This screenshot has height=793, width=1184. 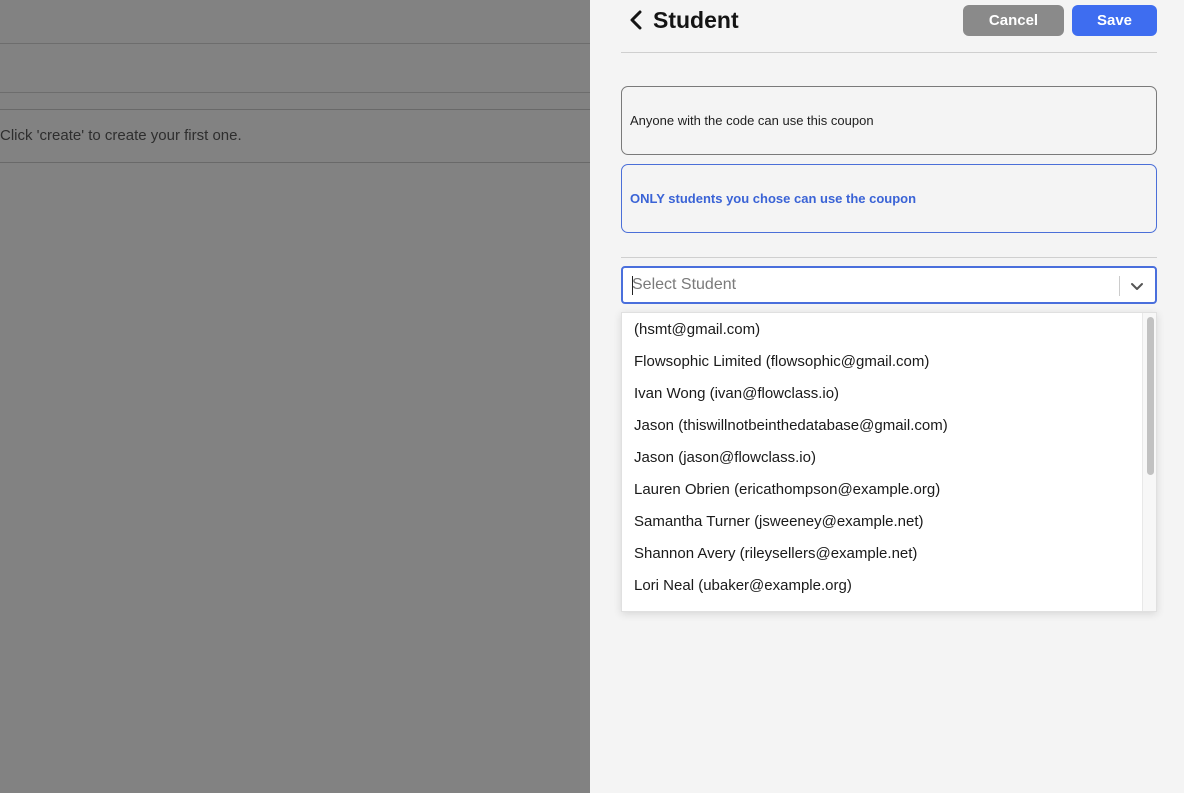 I want to click on student-option: (hsmt@gmail.com), so click(x=882, y=329).